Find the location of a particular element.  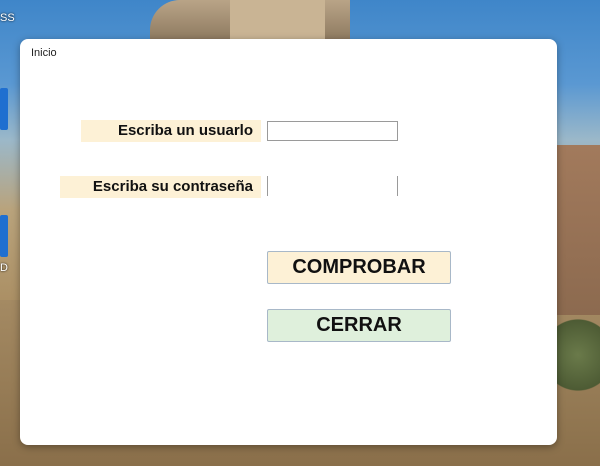

desktop-background-tower is located at coordinates (277, 20).